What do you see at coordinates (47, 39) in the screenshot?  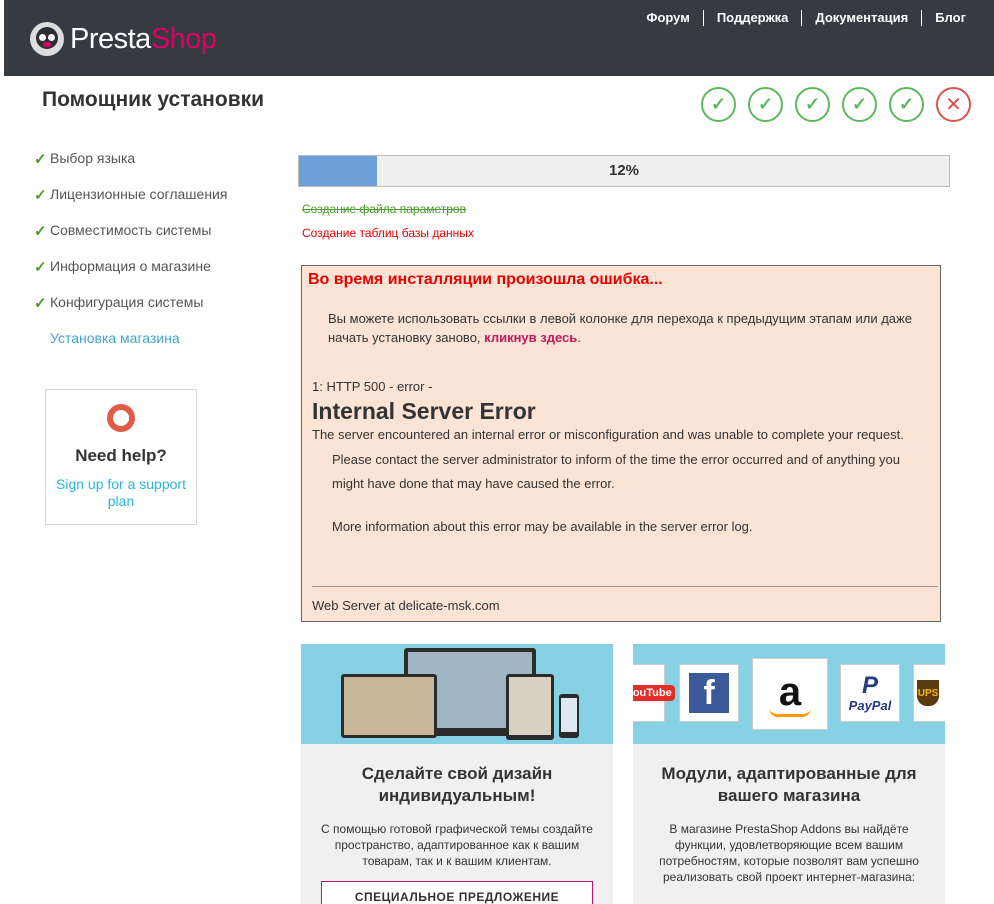 I see `puffin-logo-icon` at bounding box center [47, 39].